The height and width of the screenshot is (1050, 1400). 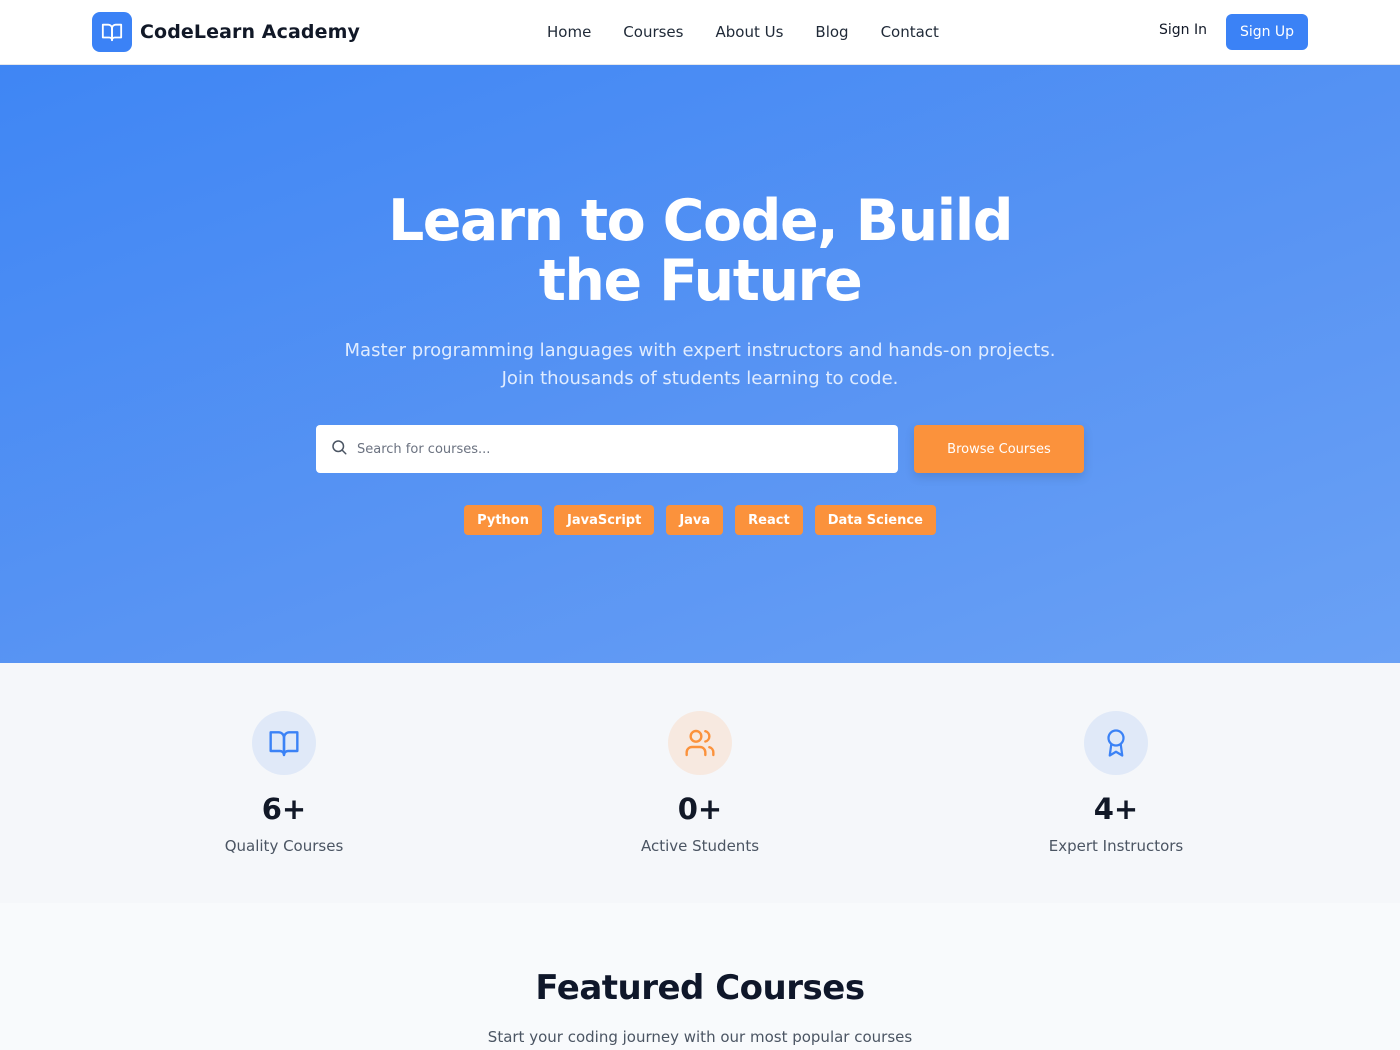 I want to click on tag-python: Python, so click(x=503, y=520).